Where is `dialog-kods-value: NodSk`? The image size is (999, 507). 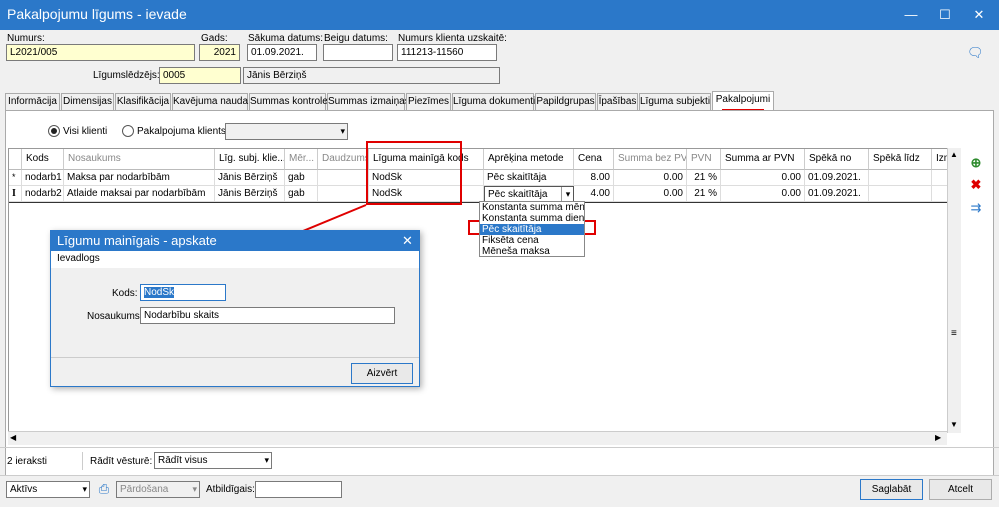
dialog-kods-value: NodSk is located at coordinates (159, 292).